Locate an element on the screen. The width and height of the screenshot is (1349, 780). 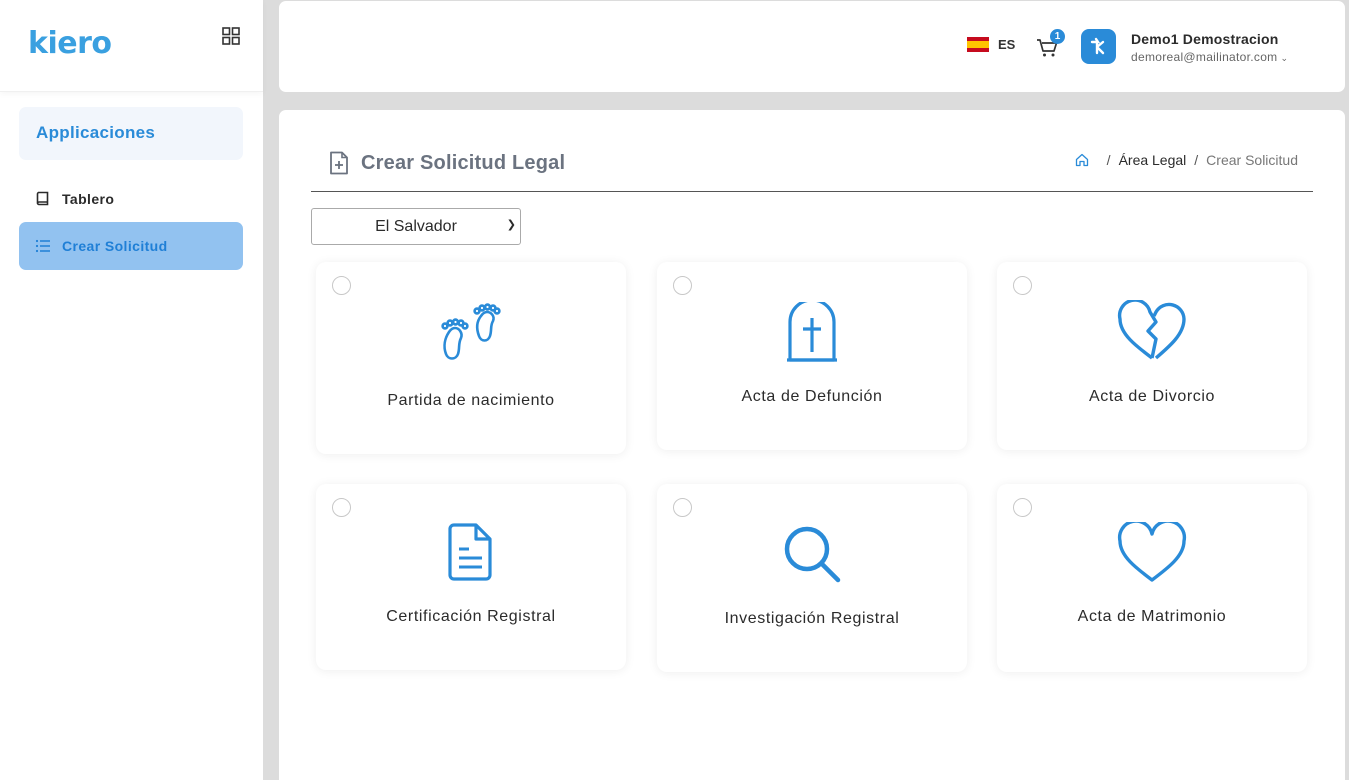
home-icon is located at coordinates (1082, 160).